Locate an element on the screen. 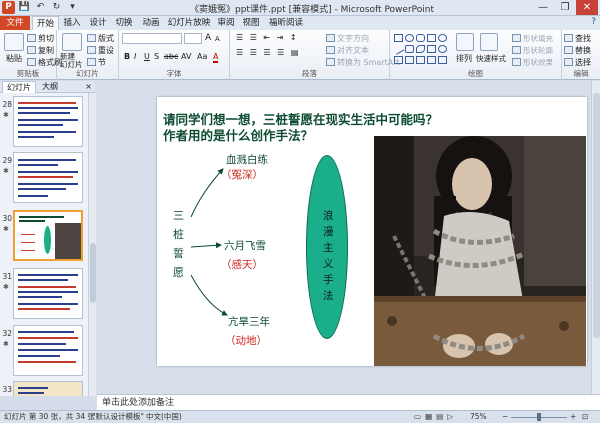  arrange-button: 排列 is located at coordinates (464, 58).